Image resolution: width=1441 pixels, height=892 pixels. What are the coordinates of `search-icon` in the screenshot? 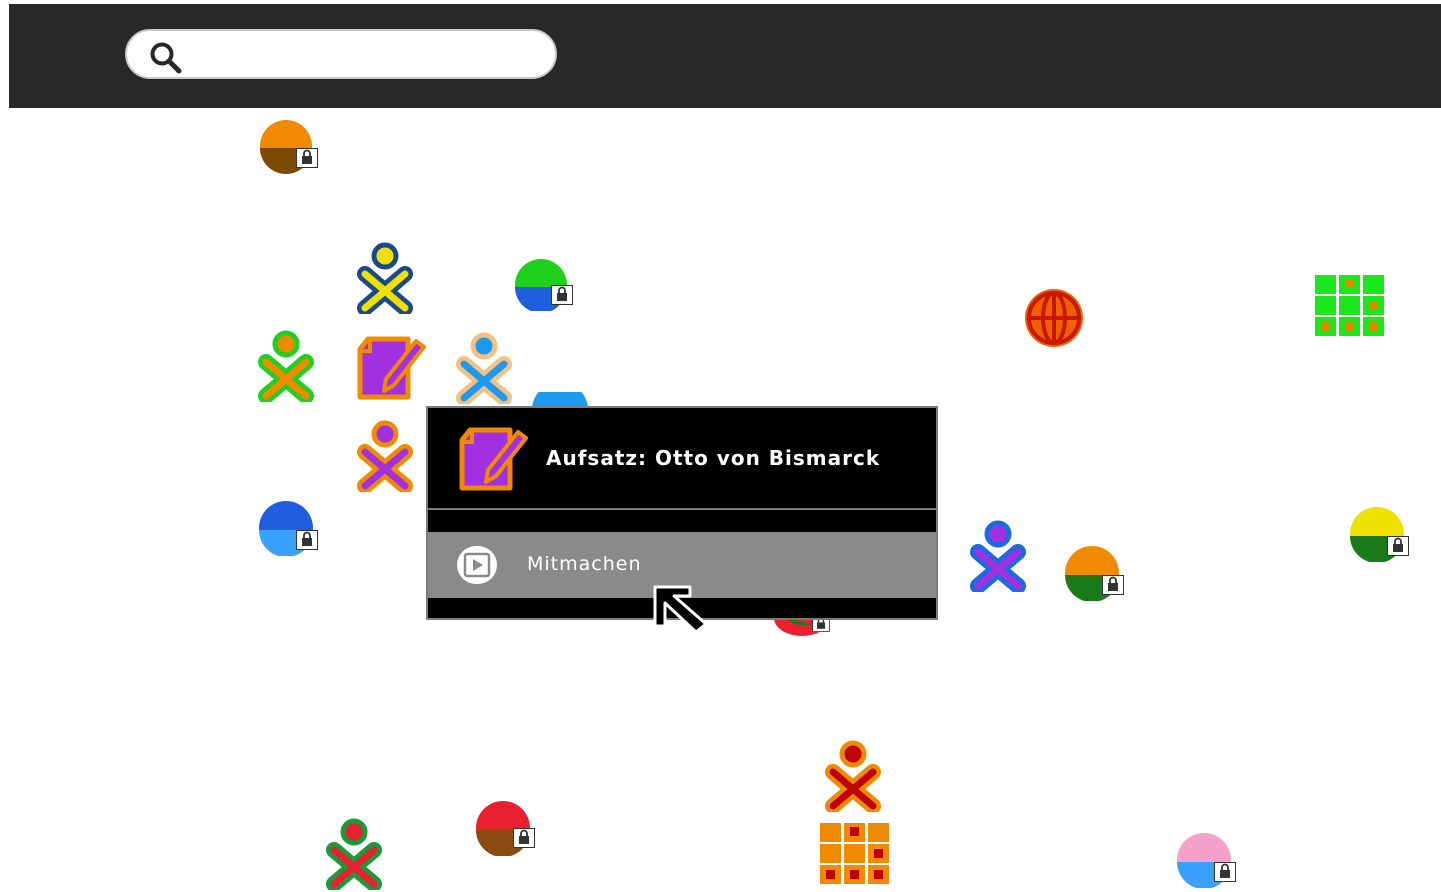 It's located at (166, 58).